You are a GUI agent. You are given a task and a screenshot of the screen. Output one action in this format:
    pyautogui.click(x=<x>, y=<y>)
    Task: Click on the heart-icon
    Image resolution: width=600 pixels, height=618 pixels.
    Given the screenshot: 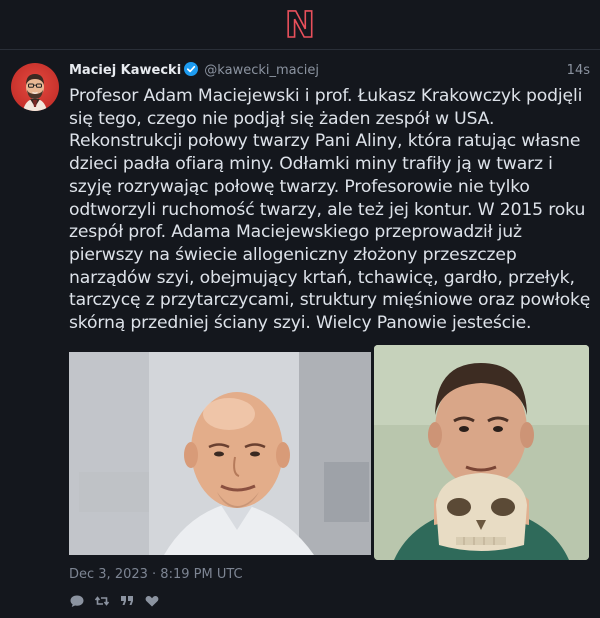 What is the action you would take?
    pyautogui.click(x=152, y=601)
    